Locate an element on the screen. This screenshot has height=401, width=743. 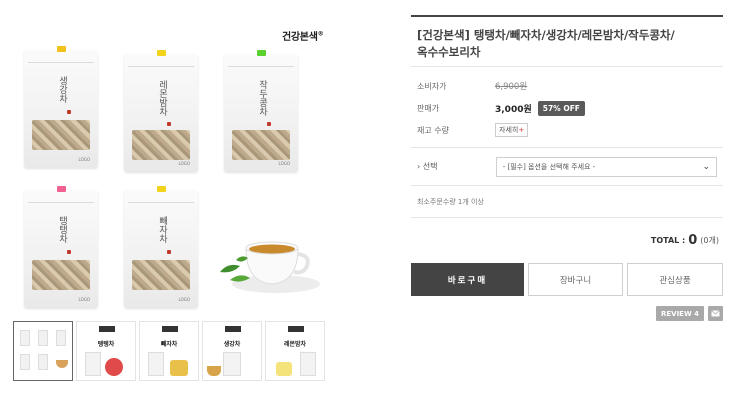
pouch-label: 작두콩차 is located at coordinates (262, 98).